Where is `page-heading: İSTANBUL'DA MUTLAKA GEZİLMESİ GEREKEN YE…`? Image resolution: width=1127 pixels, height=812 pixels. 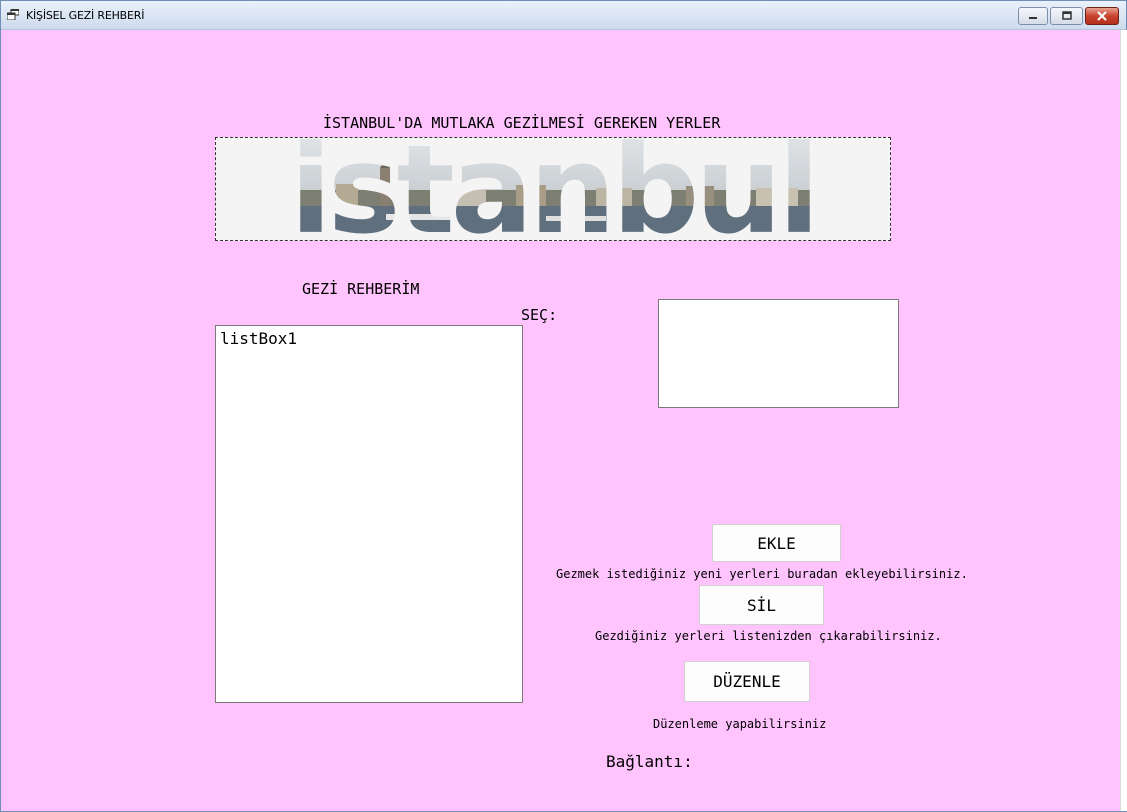 page-heading: İSTANBUL'DA MUTLAKA GEZİLMESİ GEREKEN YE… is located at coordinates (522, 123).